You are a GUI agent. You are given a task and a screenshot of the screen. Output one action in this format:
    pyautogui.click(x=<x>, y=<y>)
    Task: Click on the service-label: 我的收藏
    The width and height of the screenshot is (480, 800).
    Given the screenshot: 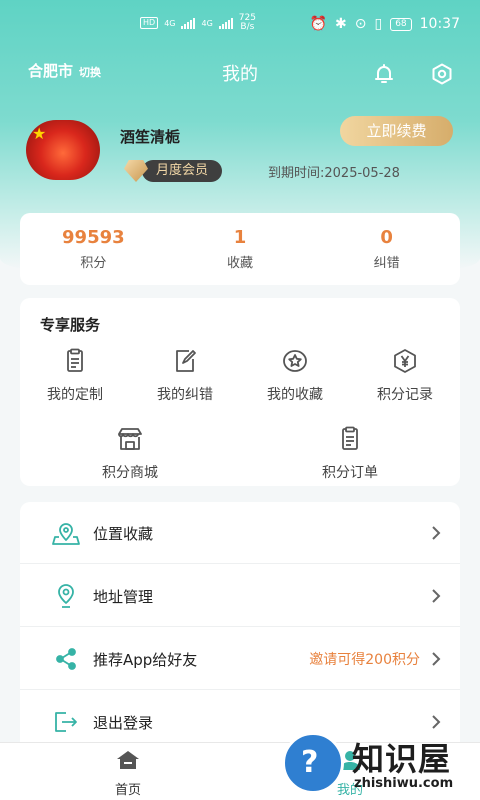 What is the action you would take?
    pyautogui.click(x=295, y=395)
    